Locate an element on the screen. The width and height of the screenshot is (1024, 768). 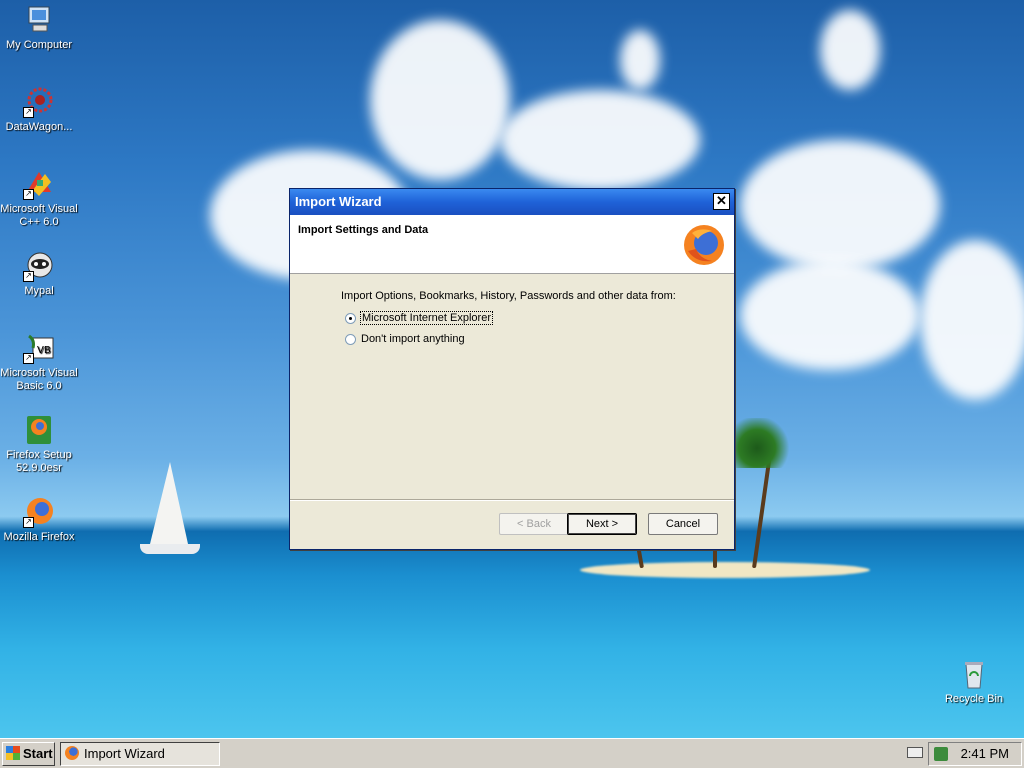
recycle-bin-icon is located at coordinates (974, 674).